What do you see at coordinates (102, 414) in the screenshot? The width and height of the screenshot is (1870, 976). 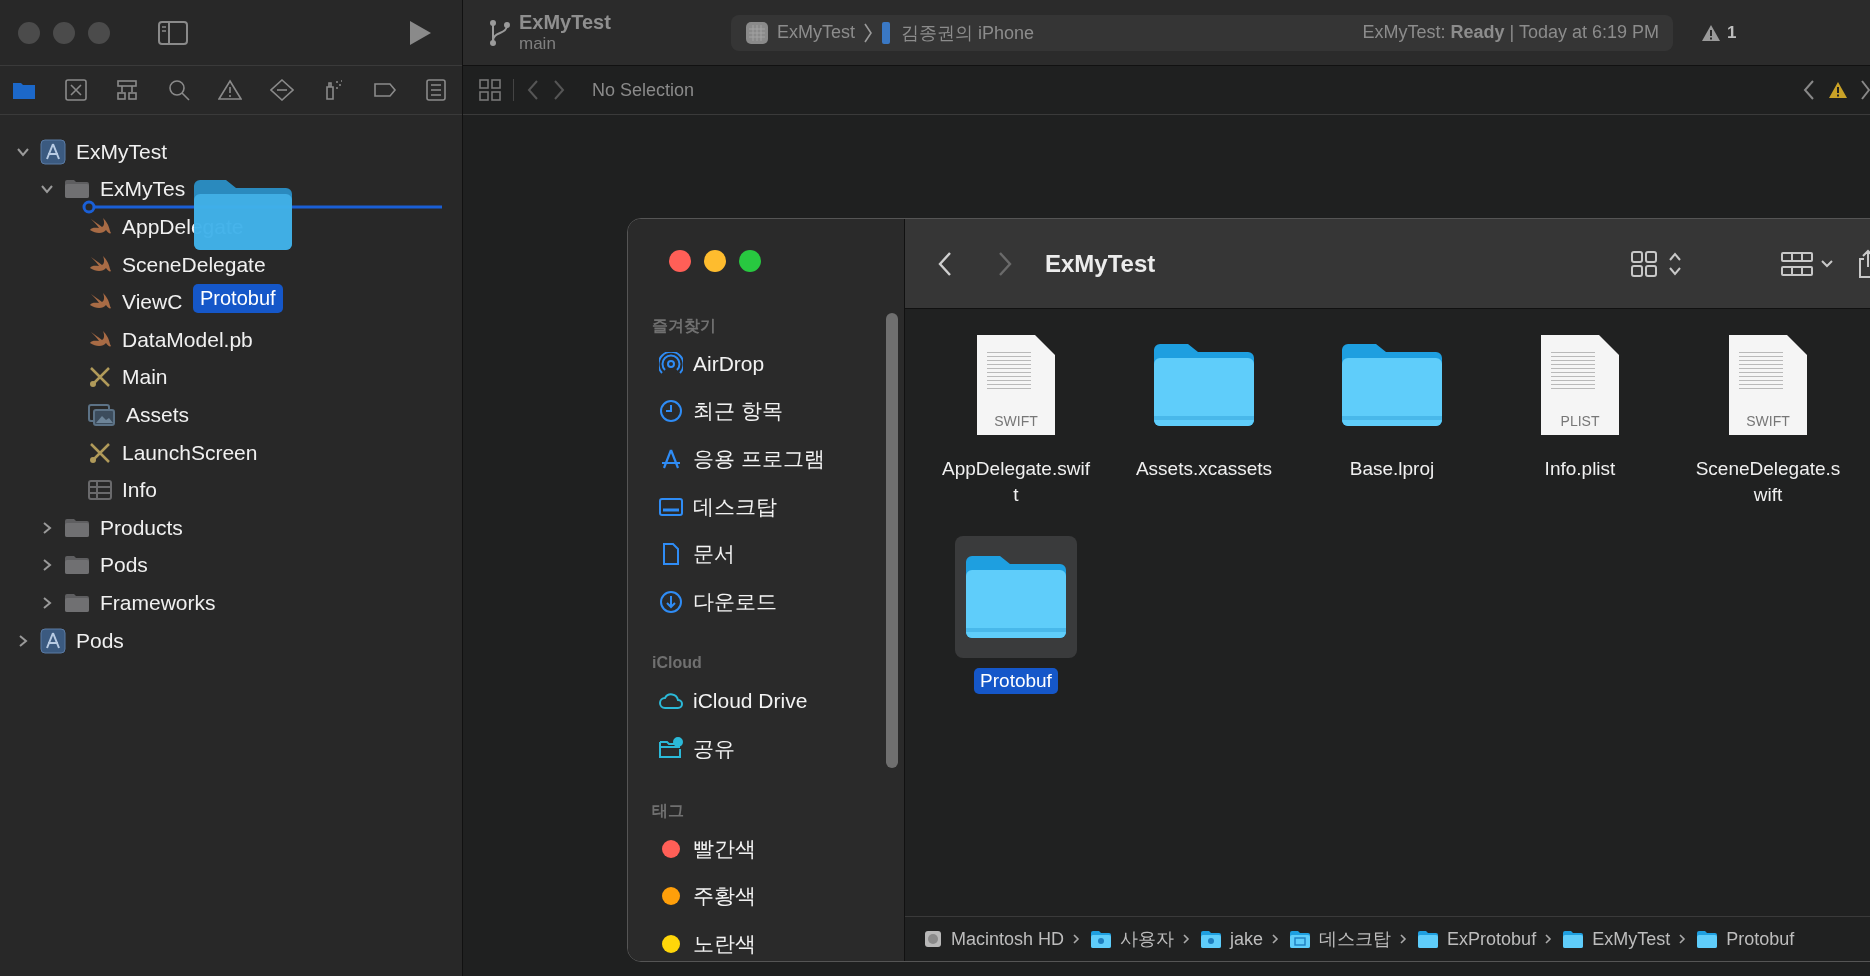 I see `image-stack-icon` at bounding box center [102, 414].